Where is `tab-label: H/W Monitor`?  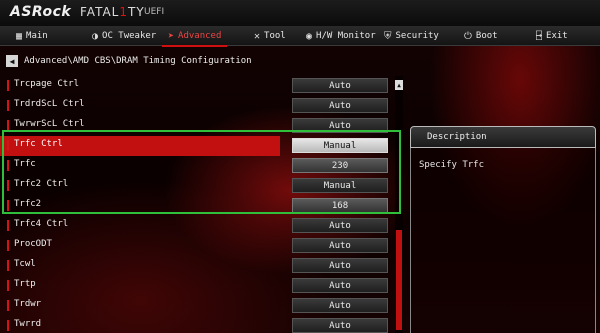
tab-label: H/W Monitor is located at coordinates (346, 36).